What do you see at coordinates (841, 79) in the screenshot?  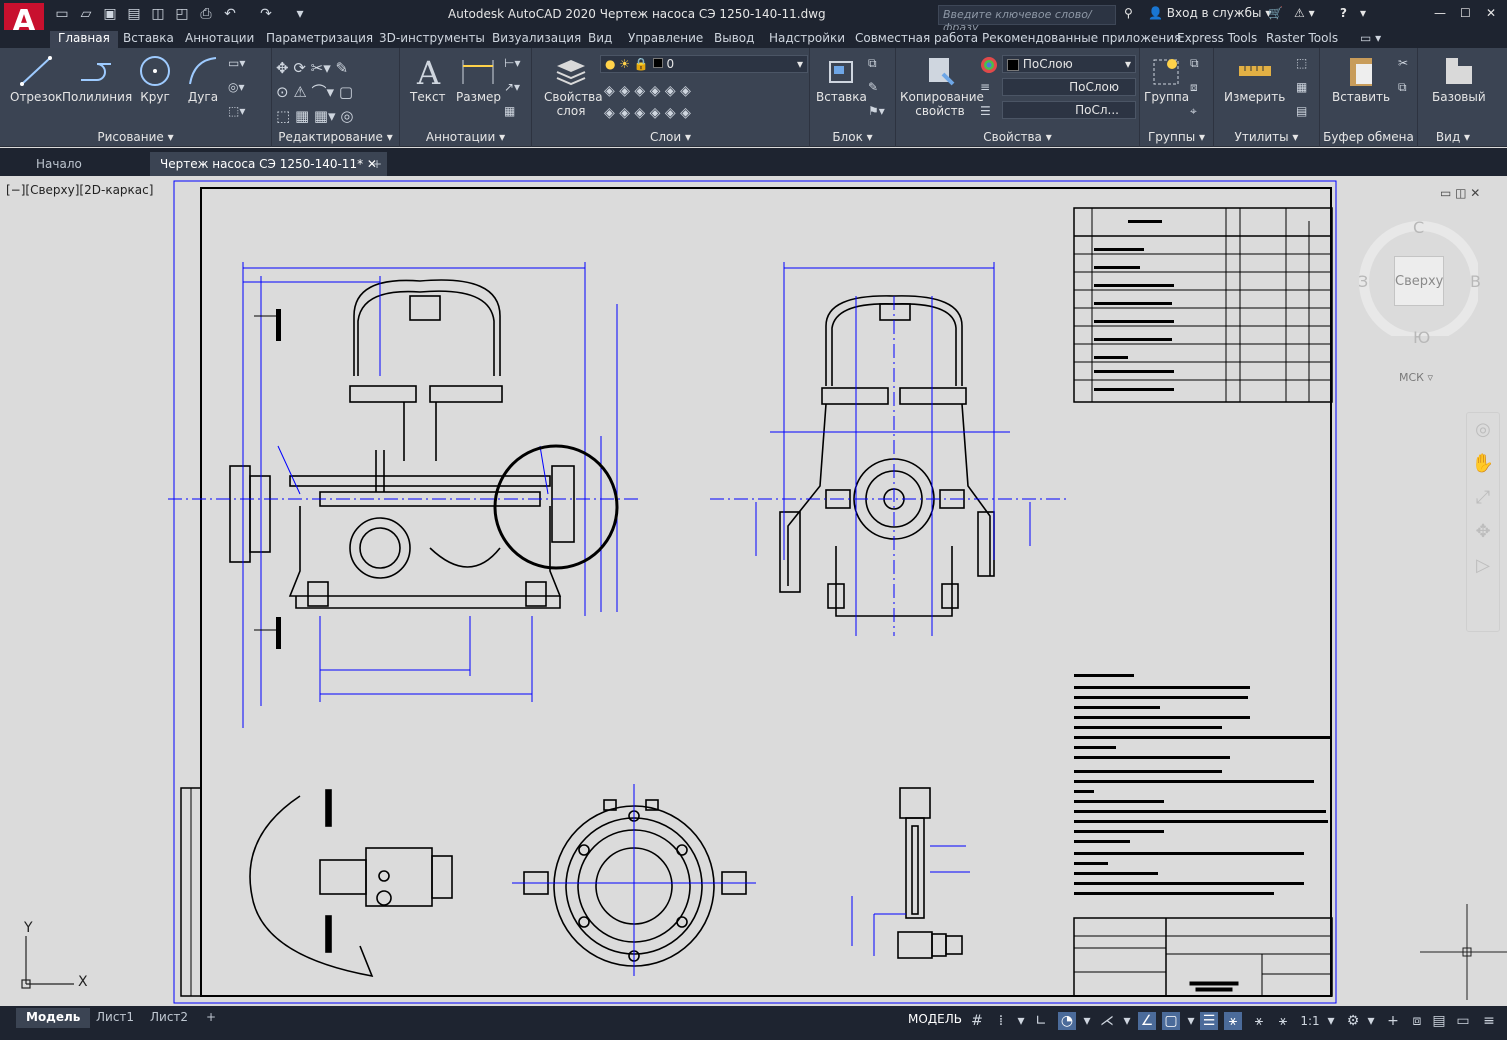 I see `insert-block-button: Вставка` at bounding box center [841, 79].